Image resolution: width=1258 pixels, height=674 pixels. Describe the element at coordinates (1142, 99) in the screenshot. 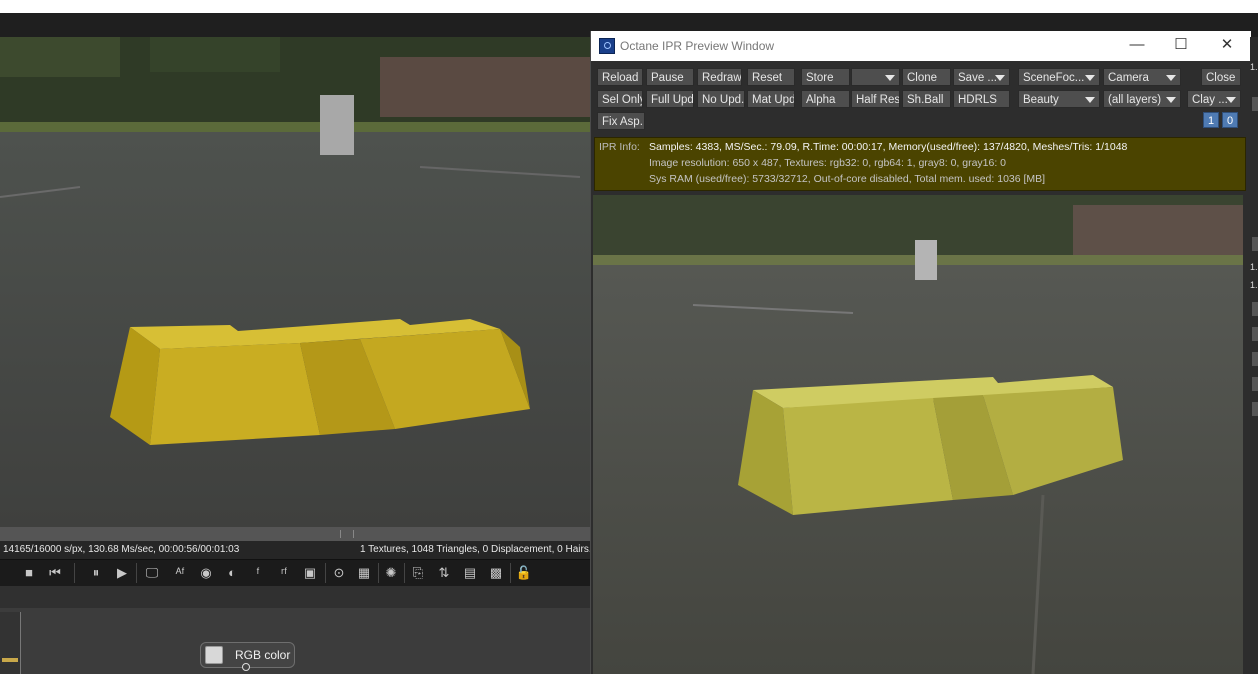

I see `layers-dropdown: (all layers)` at that location.